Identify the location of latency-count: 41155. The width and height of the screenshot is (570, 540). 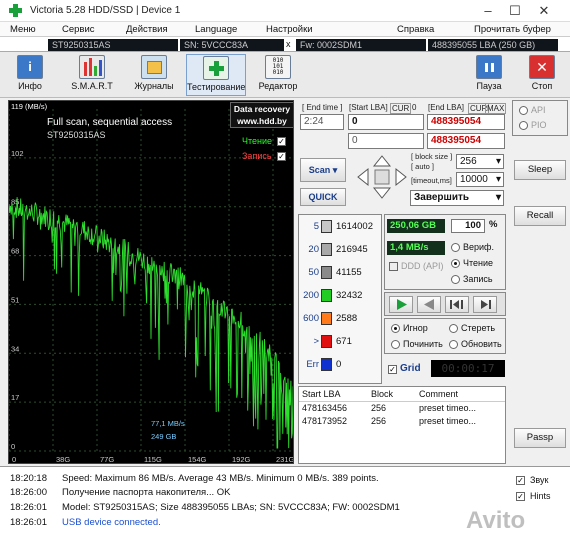
(349, 272).